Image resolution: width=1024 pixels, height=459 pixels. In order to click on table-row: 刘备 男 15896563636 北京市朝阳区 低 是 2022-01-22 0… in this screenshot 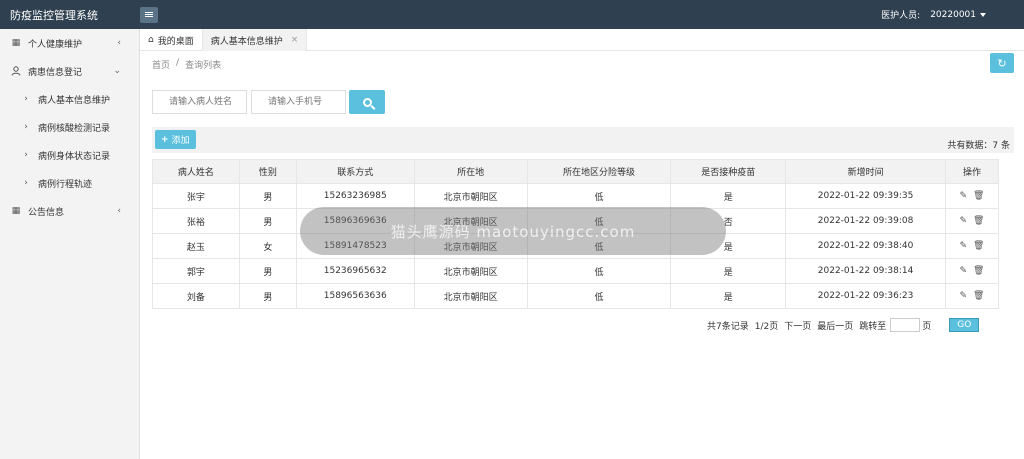, I will do `click(576, 296)`.